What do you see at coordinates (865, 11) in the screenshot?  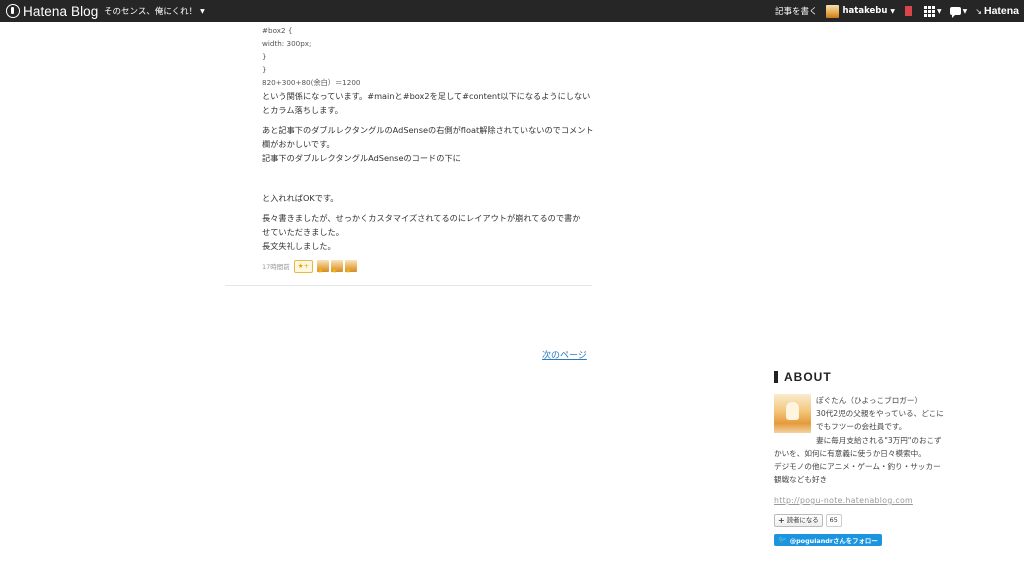 I see `username: hatakebu` at bounding box center [865, 11].